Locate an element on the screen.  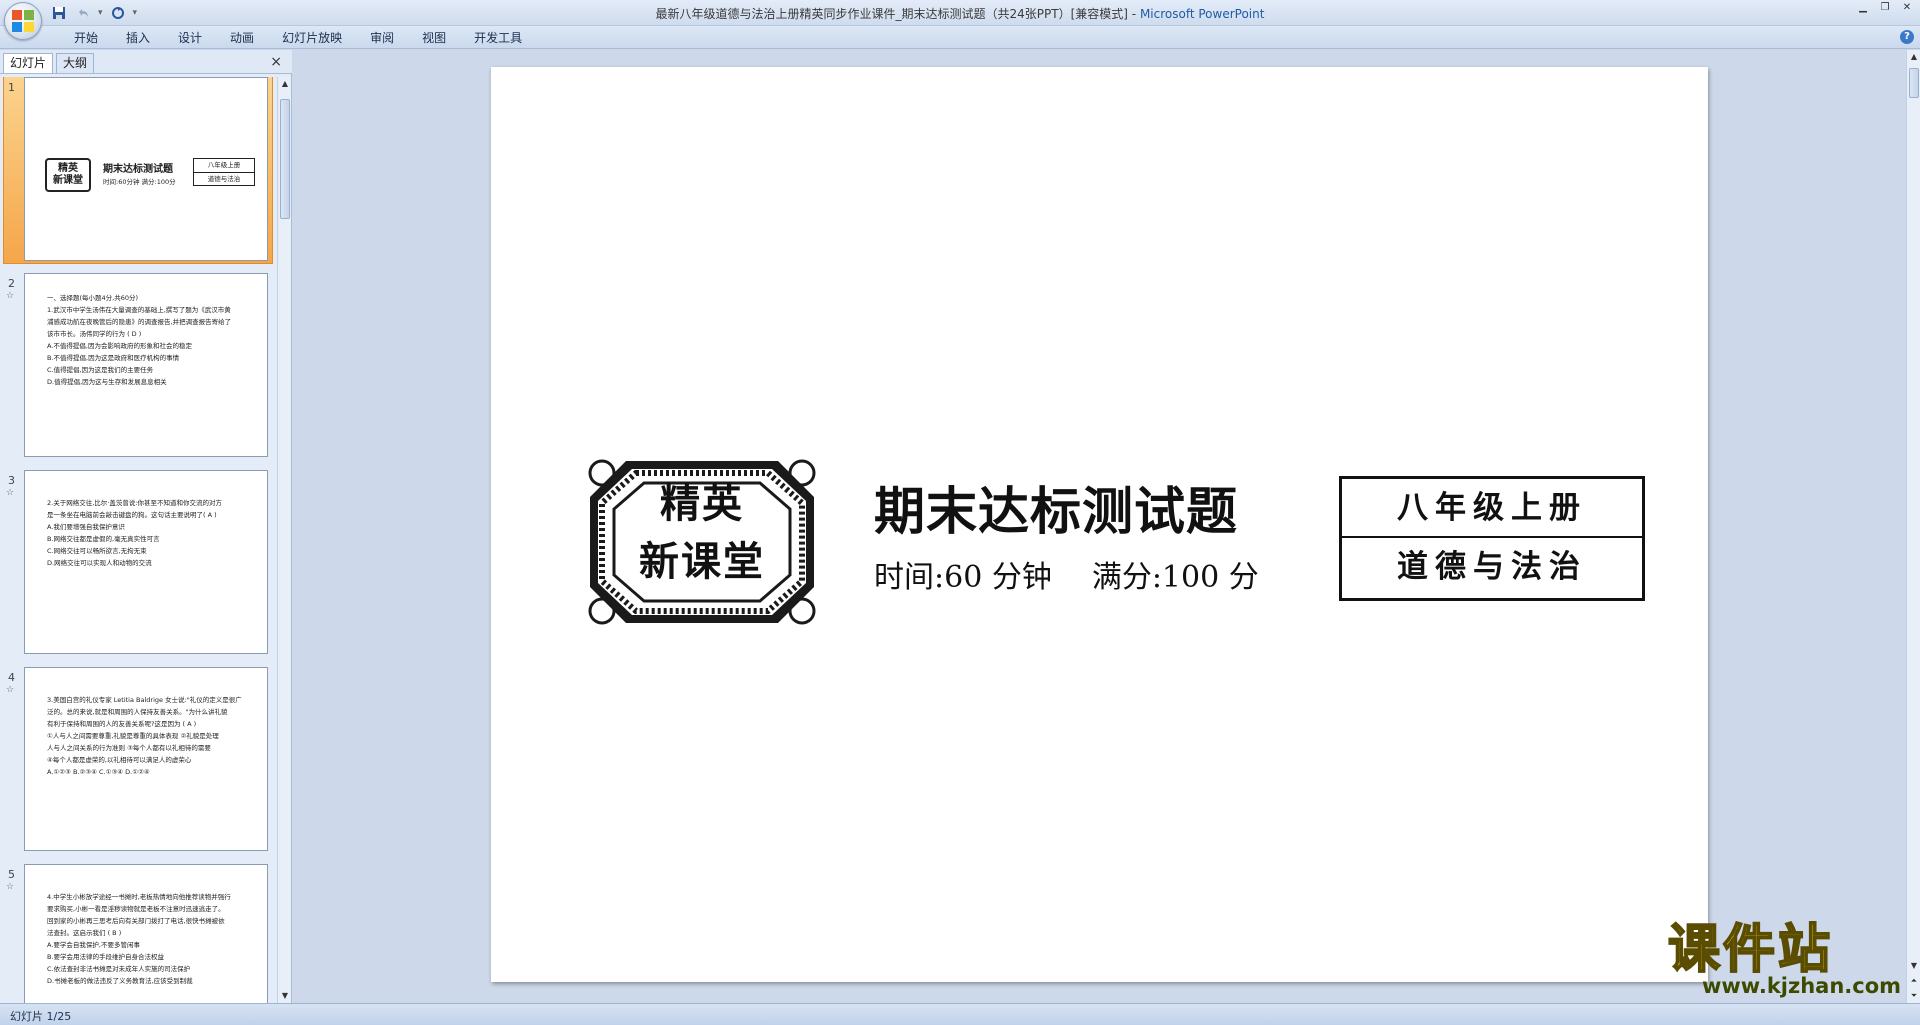
mini-box-bottom: 道德与法治 is located at coordinates (224, 179).